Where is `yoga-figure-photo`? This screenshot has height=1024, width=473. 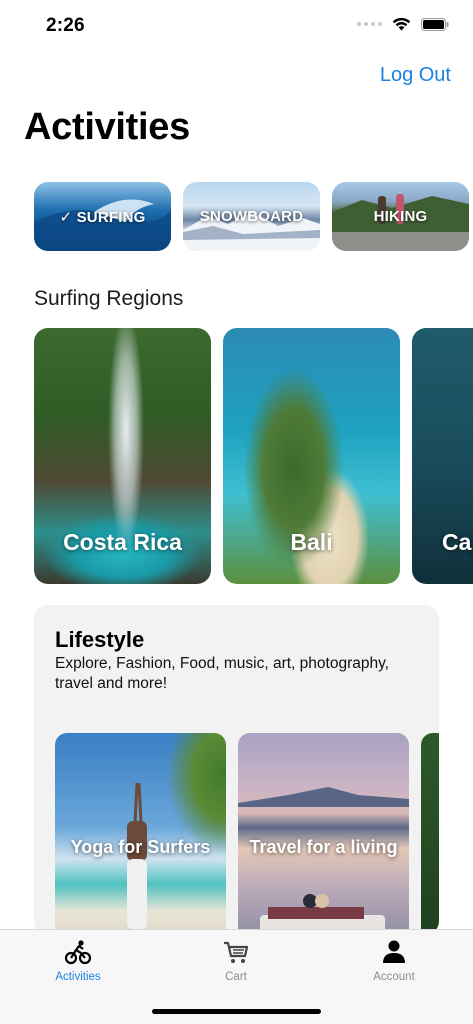
yoga-figure-photo is located at coordinates (137, 855).